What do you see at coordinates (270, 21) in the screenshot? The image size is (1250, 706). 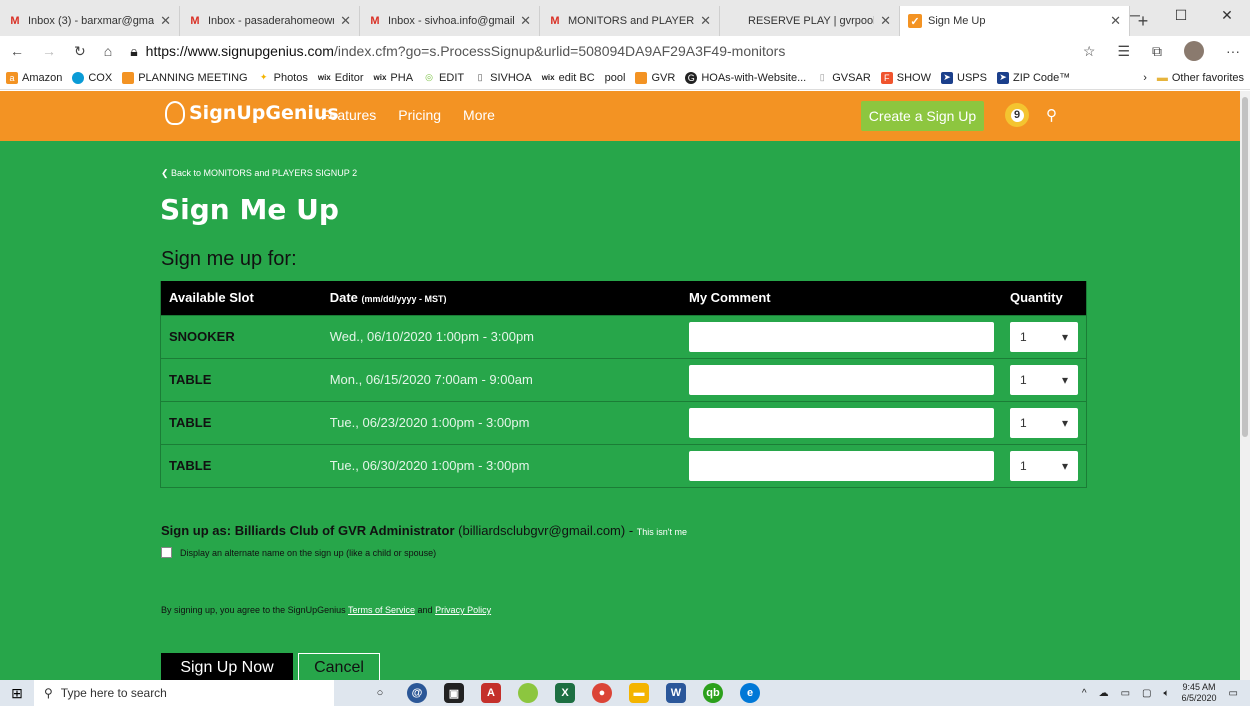 I see `browser-tab: M Inbox - pasaderahomeowner ✕` at bounding box center [270, 21].